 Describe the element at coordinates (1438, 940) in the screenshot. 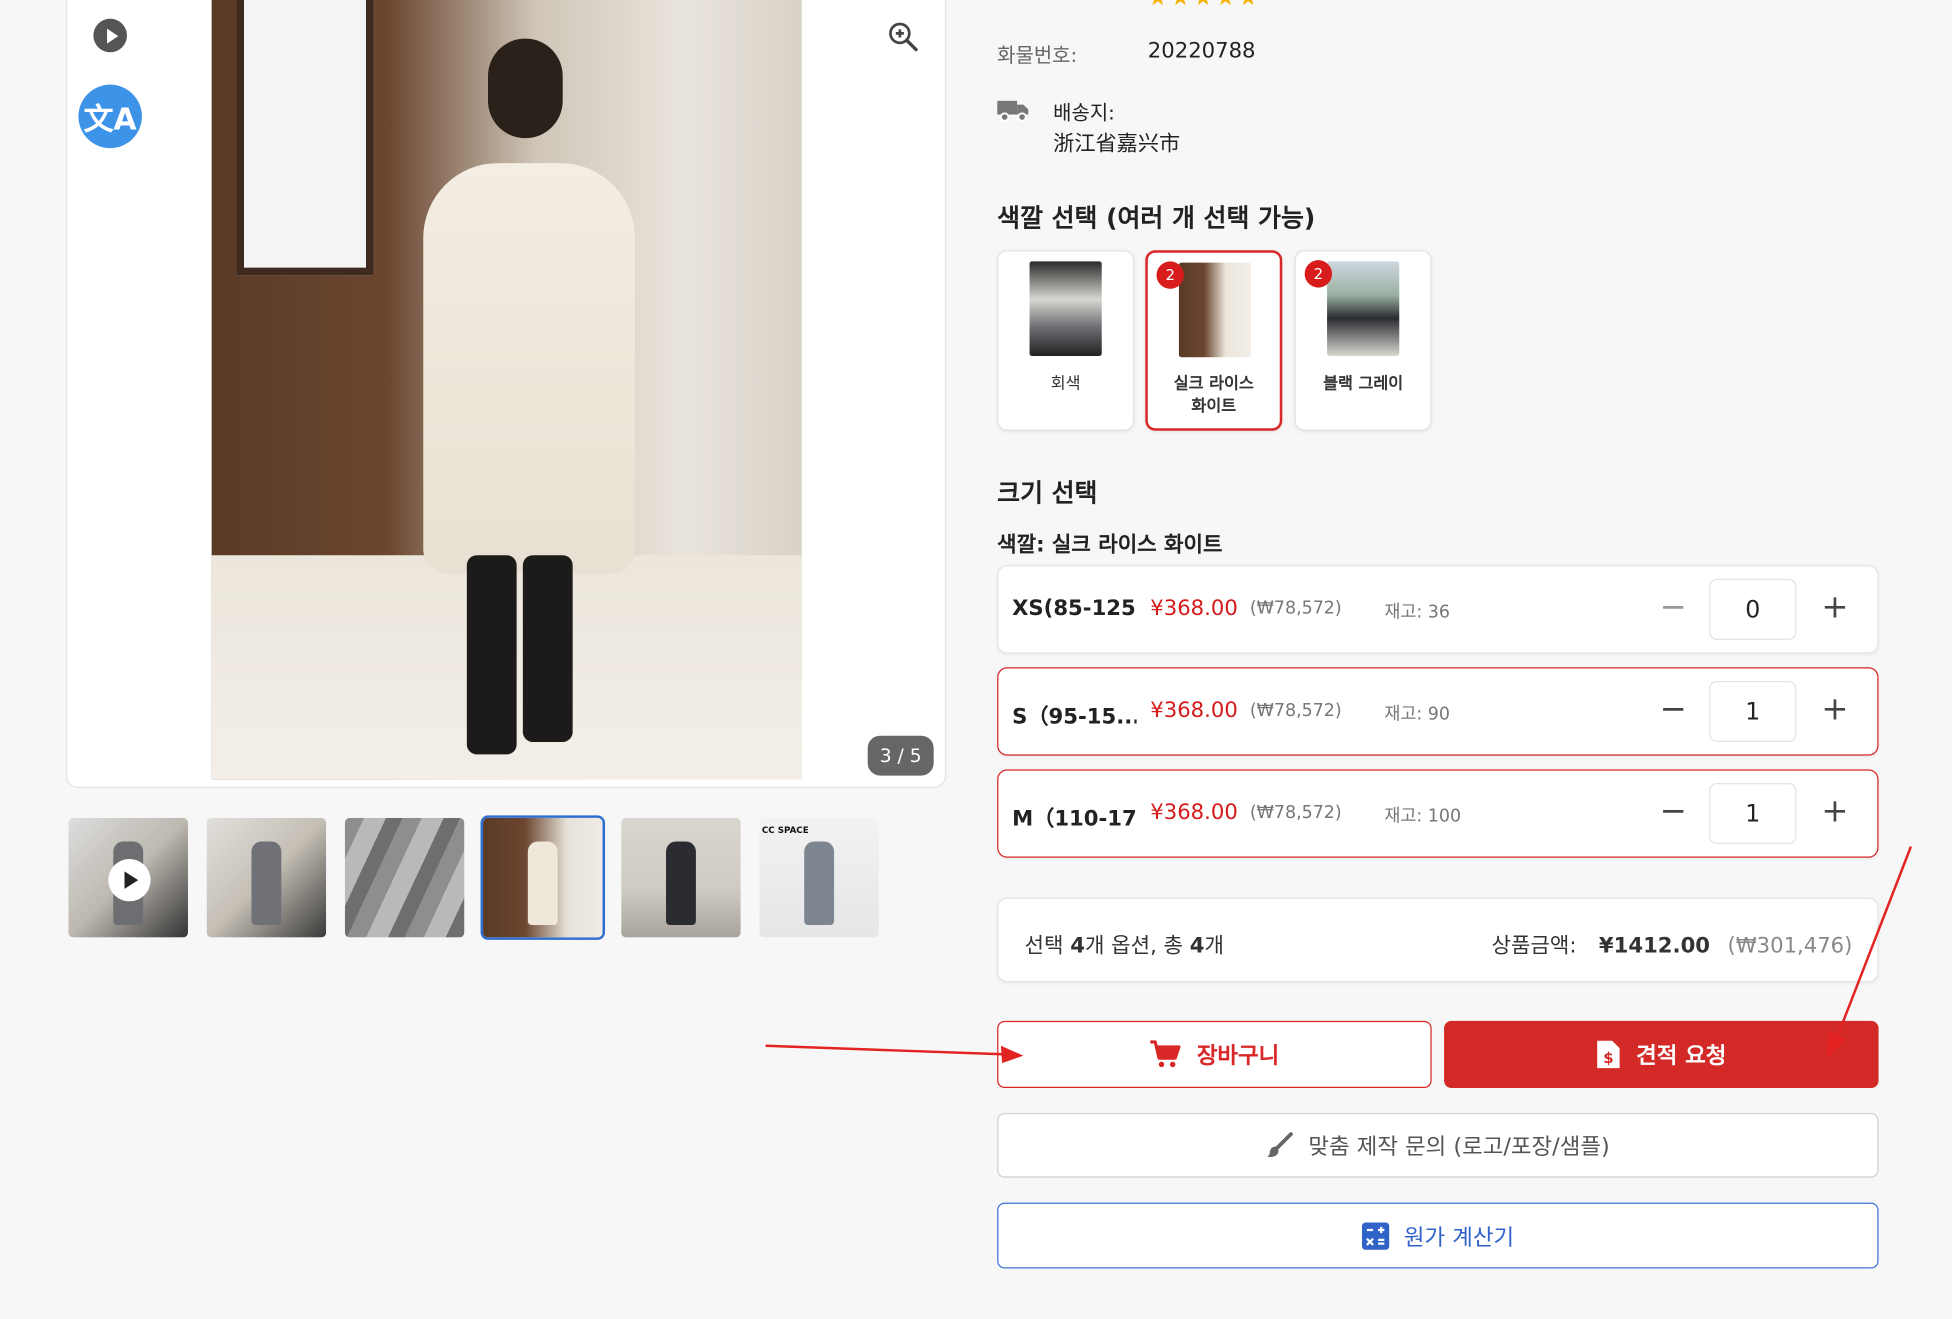

I see `order-summary: 선택 4개 옵션, 총 4개 상품금액: ¥1412.00 (₩301,476)` at that location.